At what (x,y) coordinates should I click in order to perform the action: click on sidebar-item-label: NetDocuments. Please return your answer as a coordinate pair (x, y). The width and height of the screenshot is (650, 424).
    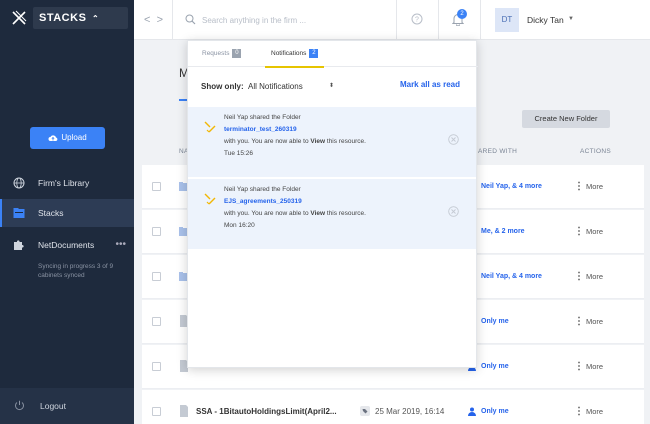
    Looking at the image, I should click on (66, 245).